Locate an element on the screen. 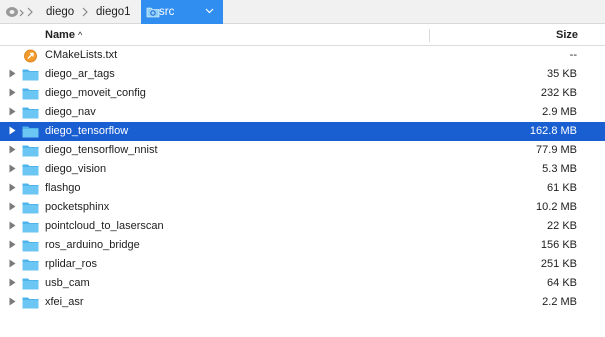 This screenshot has width=605, height=337. file-row: diego_nav 2.9 MB is located at coordinates (302, 112).